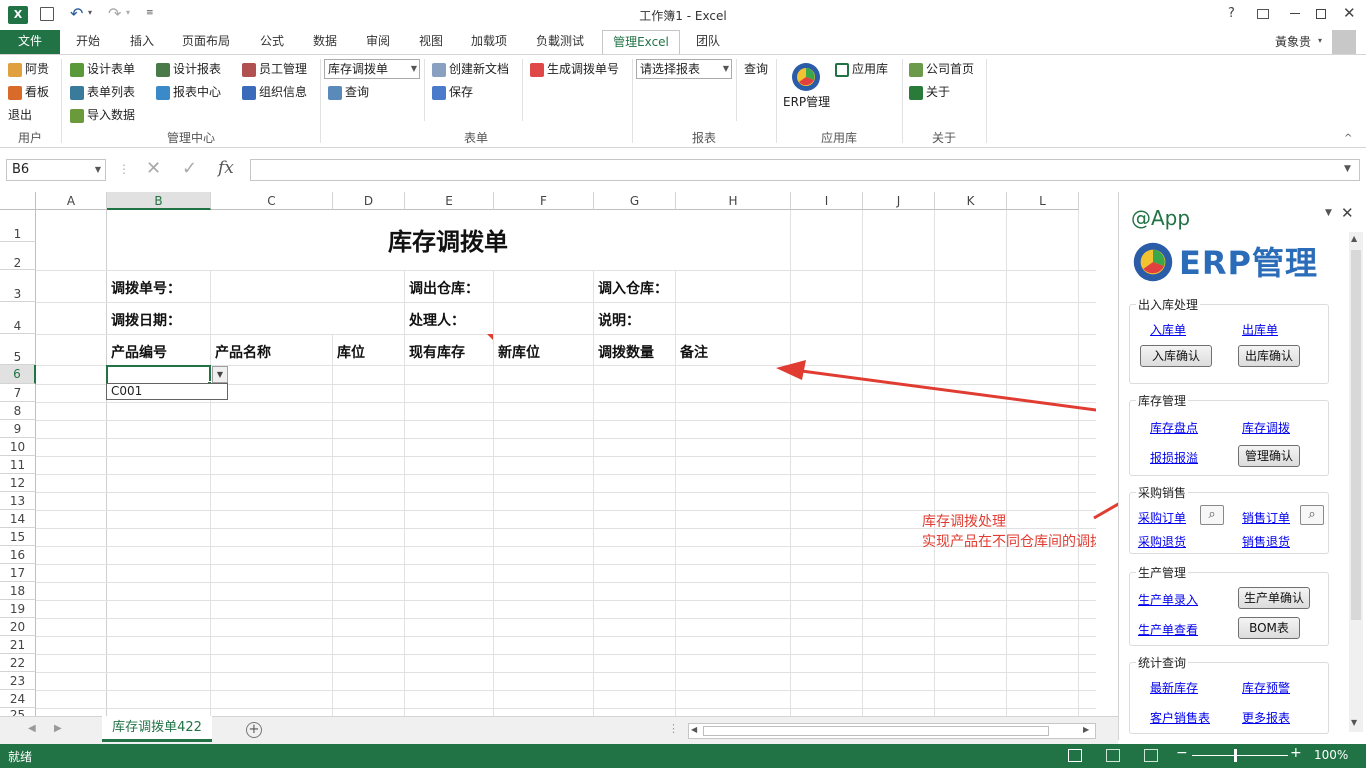  Describe the element at coordinates (1293, 41) in the screenshot. I see `user-name: 黃象贵` at that location.